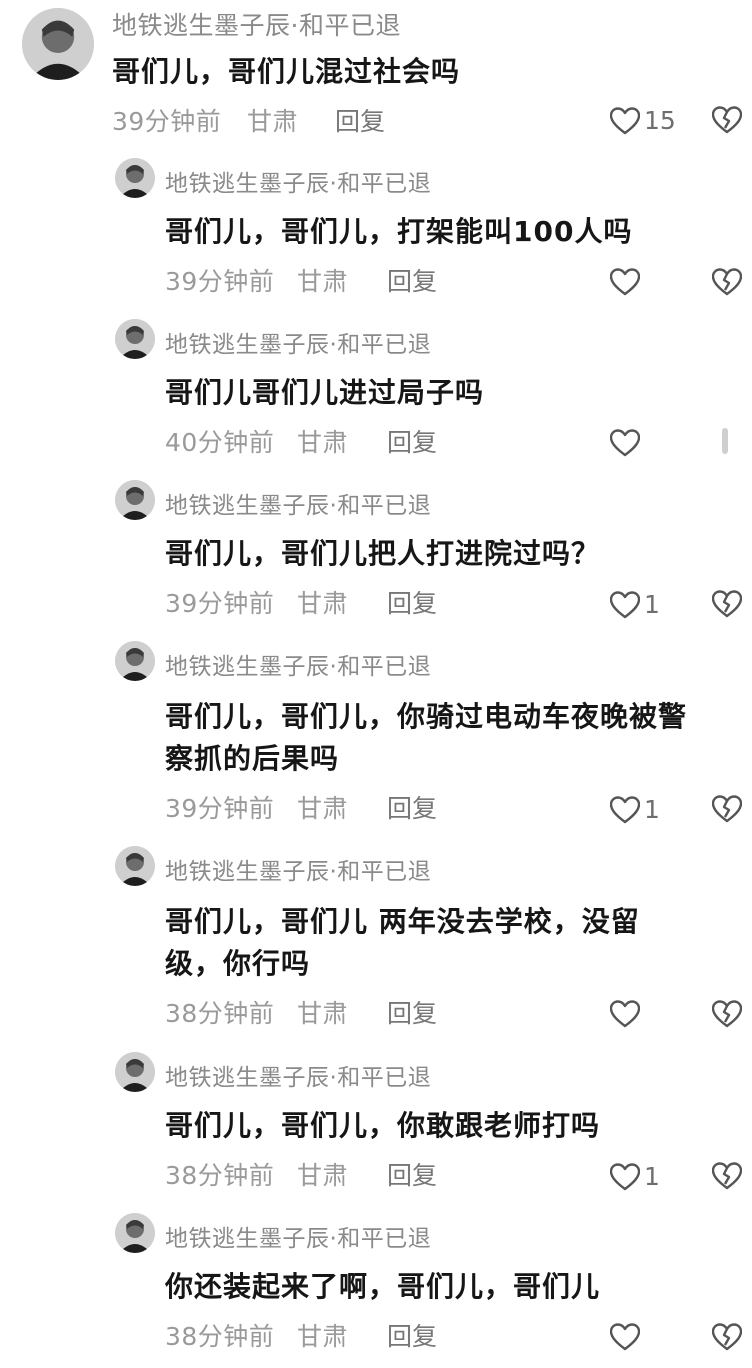 The width and height of the screenshot is (752, 1368). What do you see at coordinates (643, 120) in the screenshot?
I see `like-button: 15` at bounding box center [643, 120].